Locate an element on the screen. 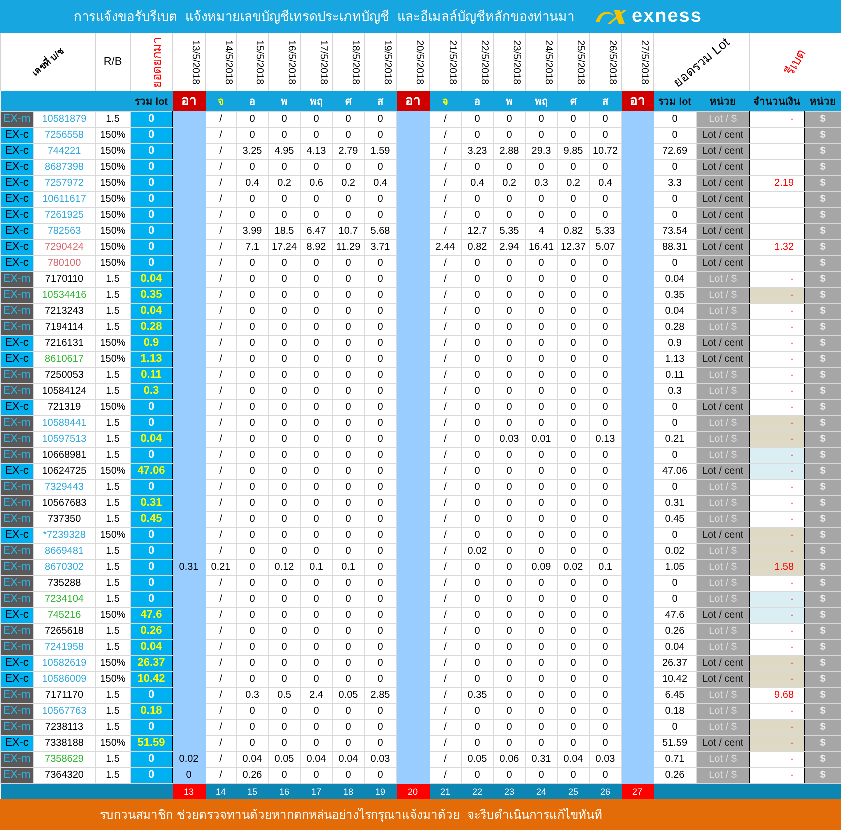 The image size is (841, 831). table-cell: 0.9 is located at coordinates (151, 344).